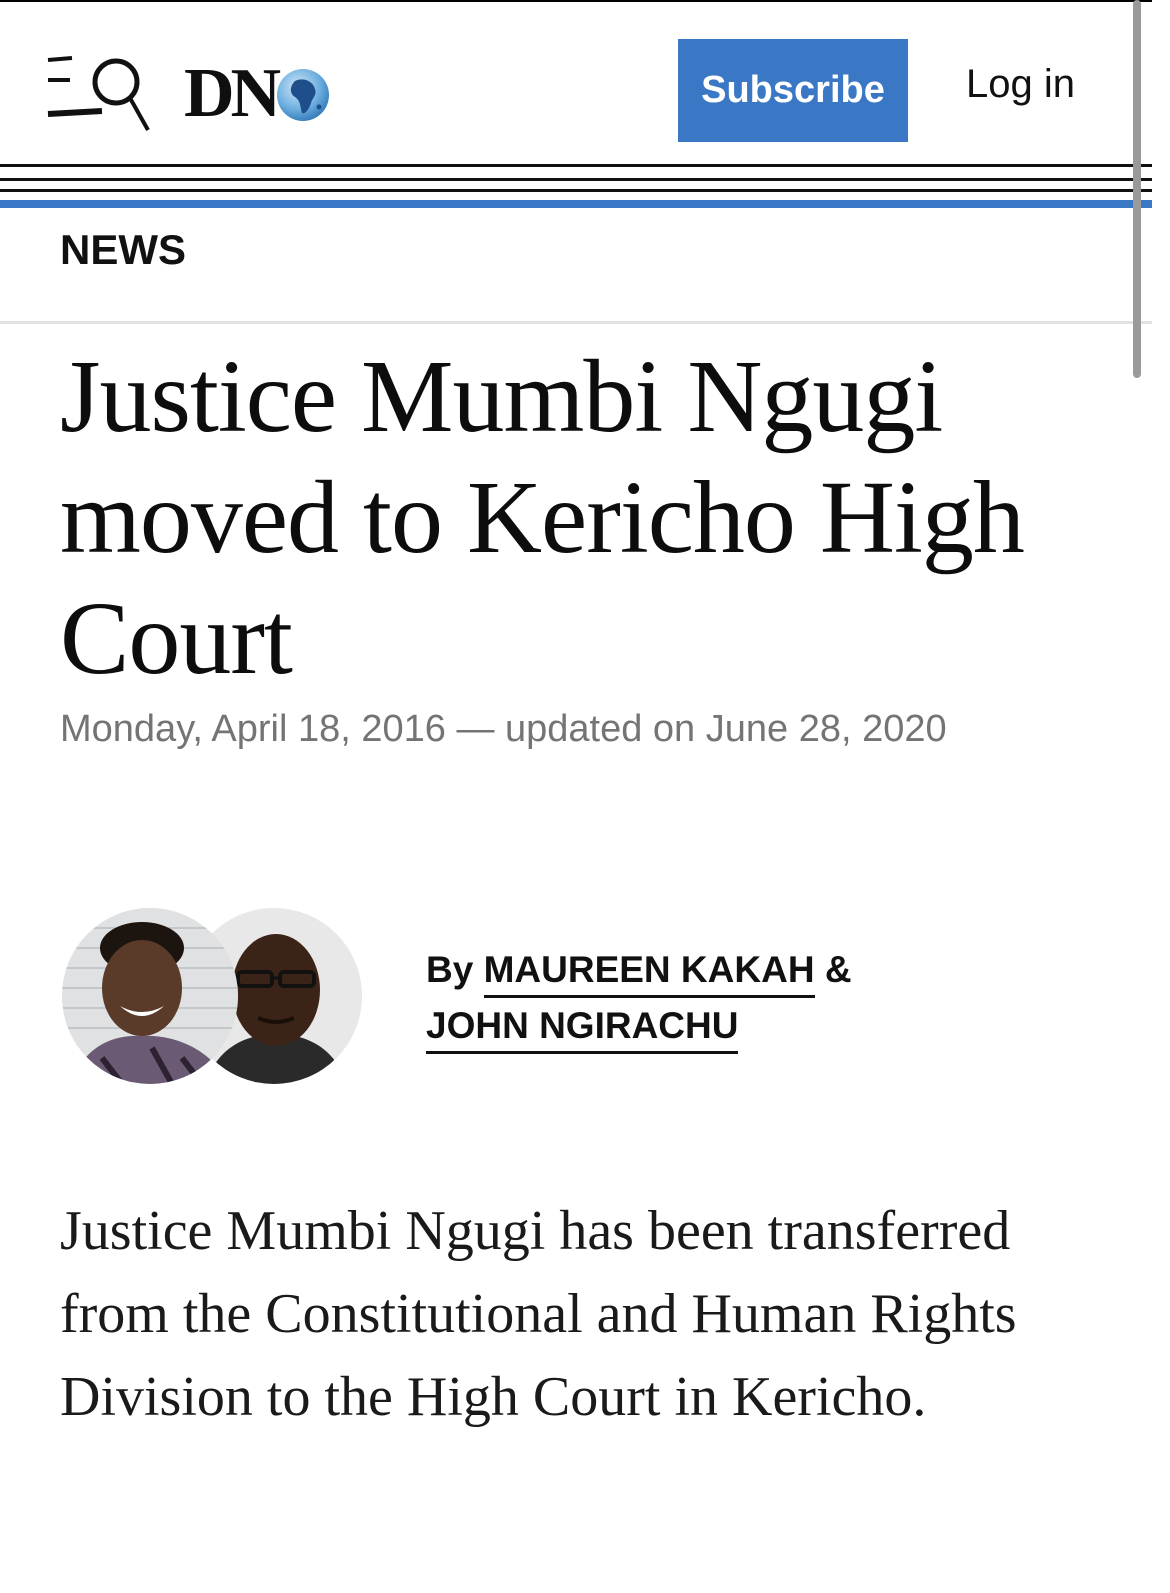  Describe the element at coordinates (1161, 796) in the screenshot. I see `scrollbar-track` at that location.